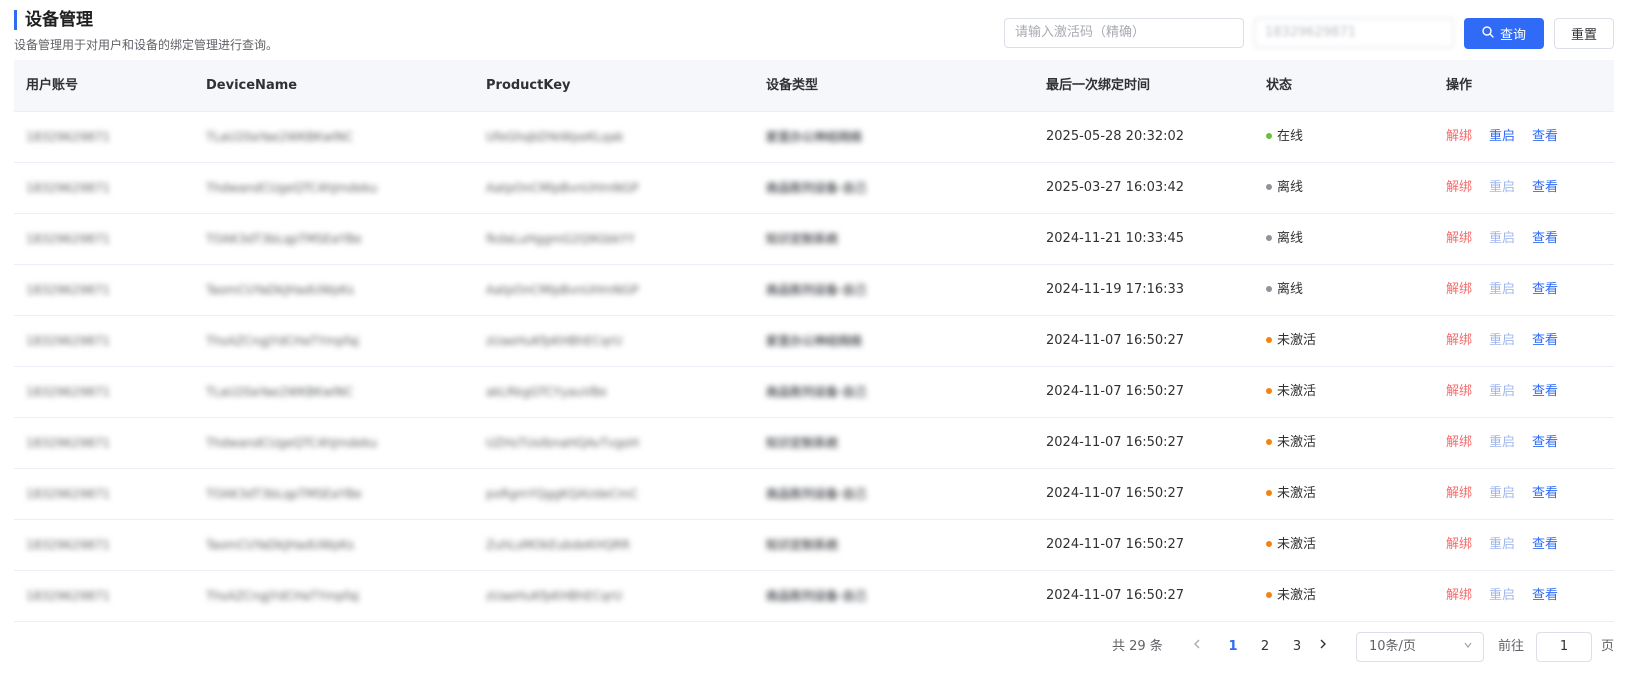 Image resolution: width=1627 pixels, height=676 pixels. Describe the element at coordinates (1297, 647) in the screenshot. I see `page-3-button: 3` at that location.